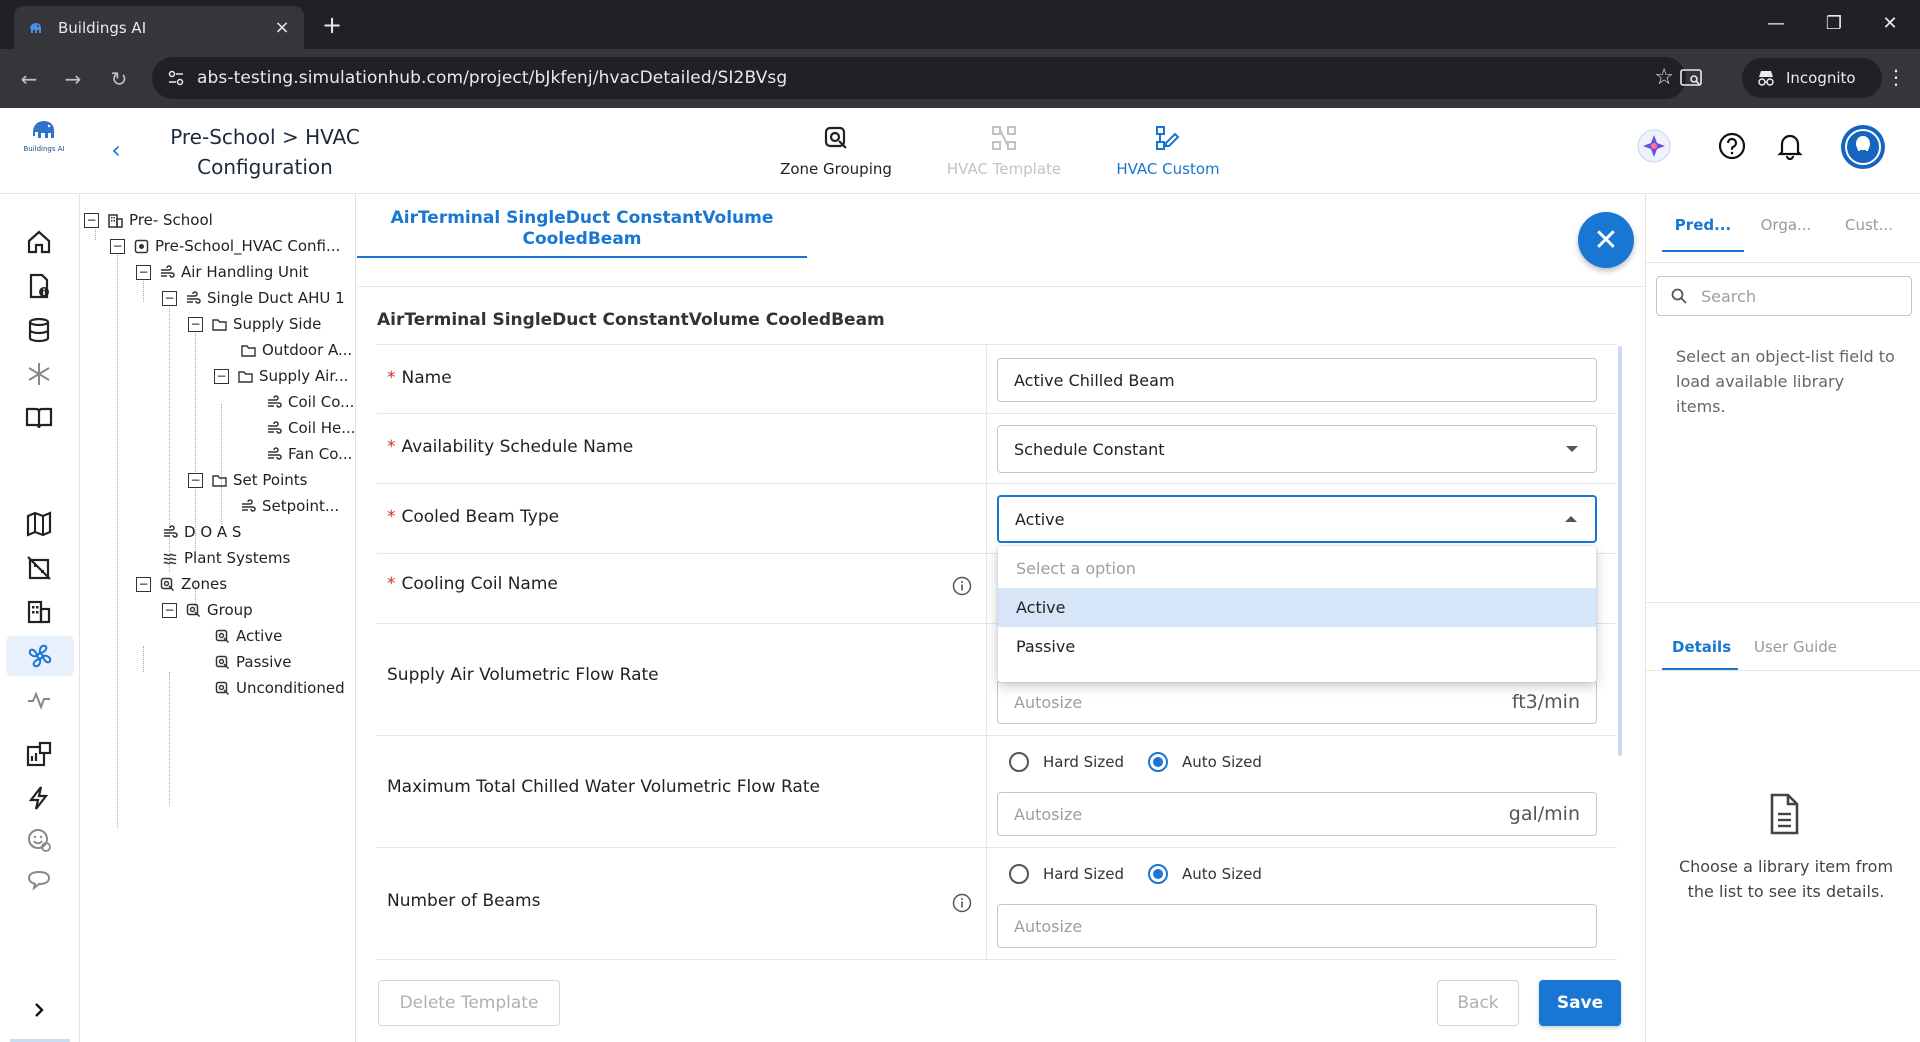  Describe the element at coordinates (1297, 646) in the screenshot. I see `dropdown-option-passive: Passive` at that location.